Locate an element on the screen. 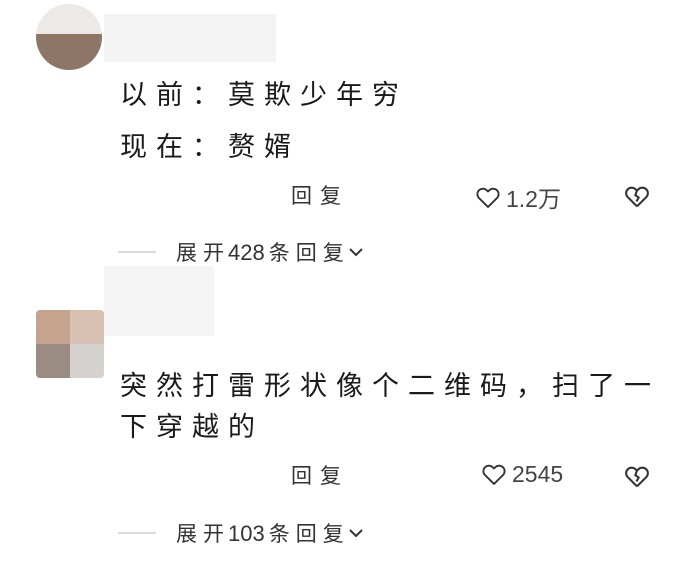 This screenshot has height=565, width=690. comment-text-line: 下穿越的 is located at coordinates (192, 427).